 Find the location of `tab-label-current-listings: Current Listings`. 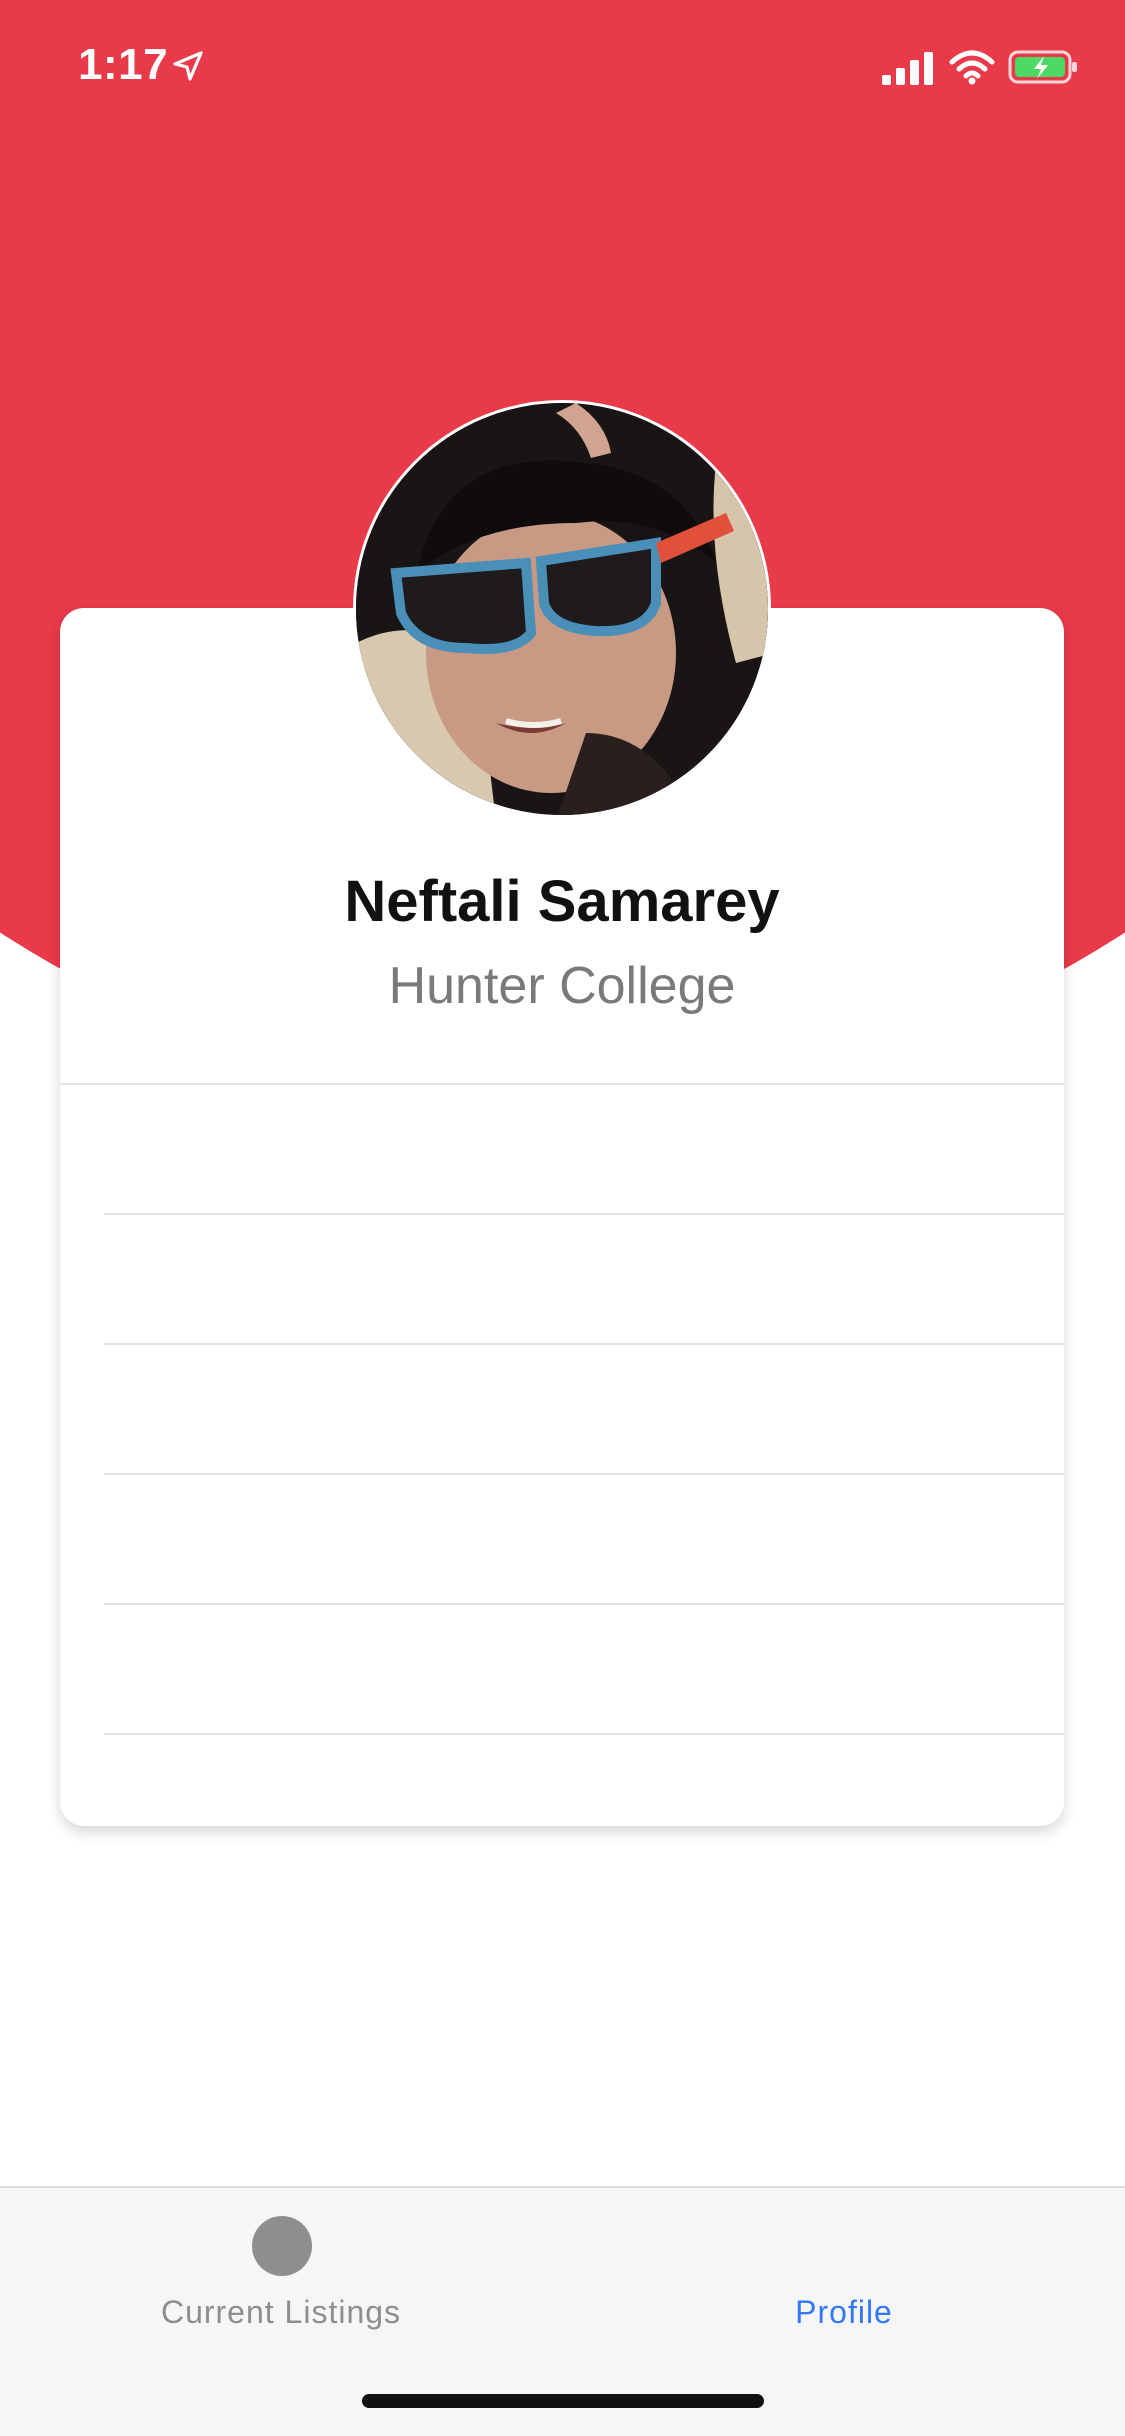

tab-label-current-listings: Current Listings is located at coordinates (281, 2312).